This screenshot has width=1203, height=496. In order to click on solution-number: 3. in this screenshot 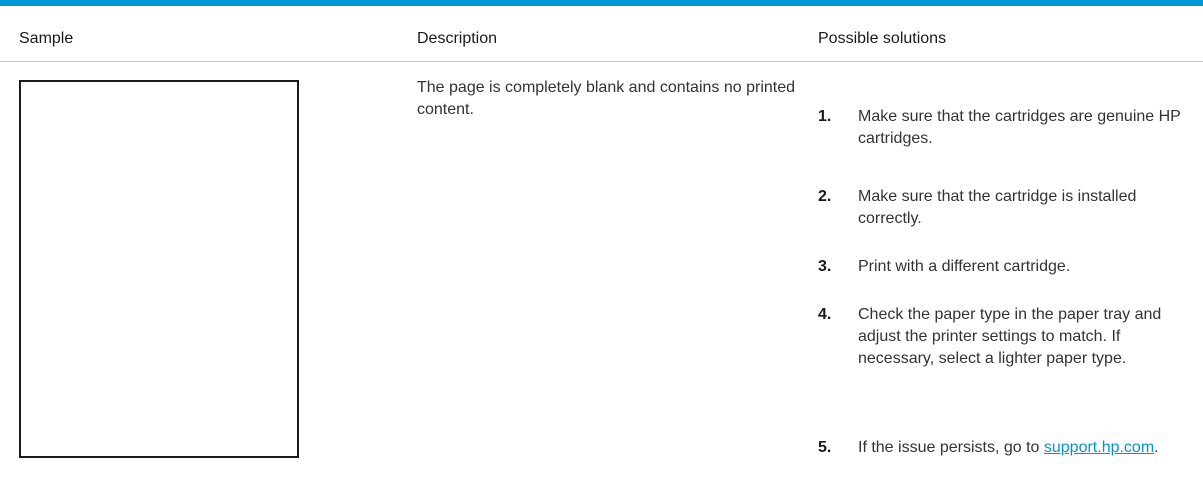, I will do `click(825, 266)`.